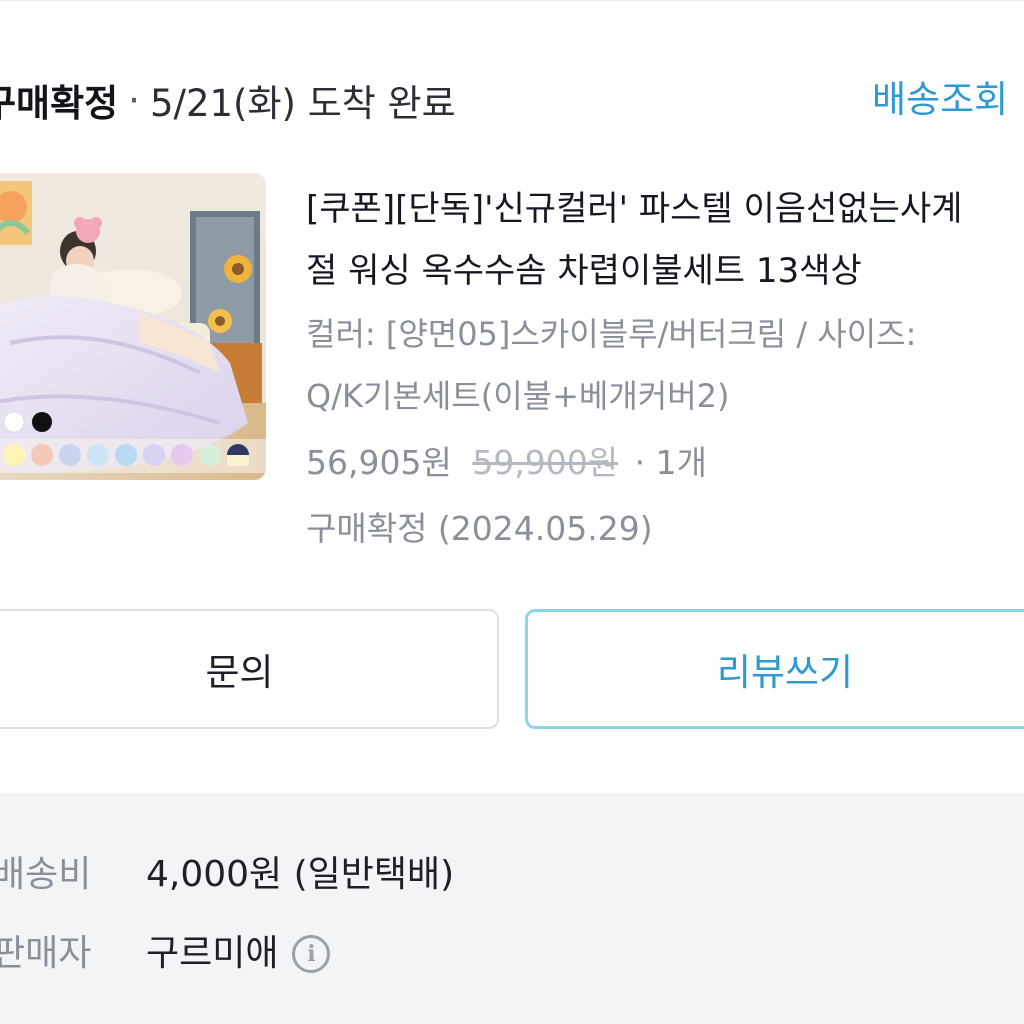 The height and width of the screenshot is (1024, 1024). I want to click on product-photo-bedding, so click(133, 326).